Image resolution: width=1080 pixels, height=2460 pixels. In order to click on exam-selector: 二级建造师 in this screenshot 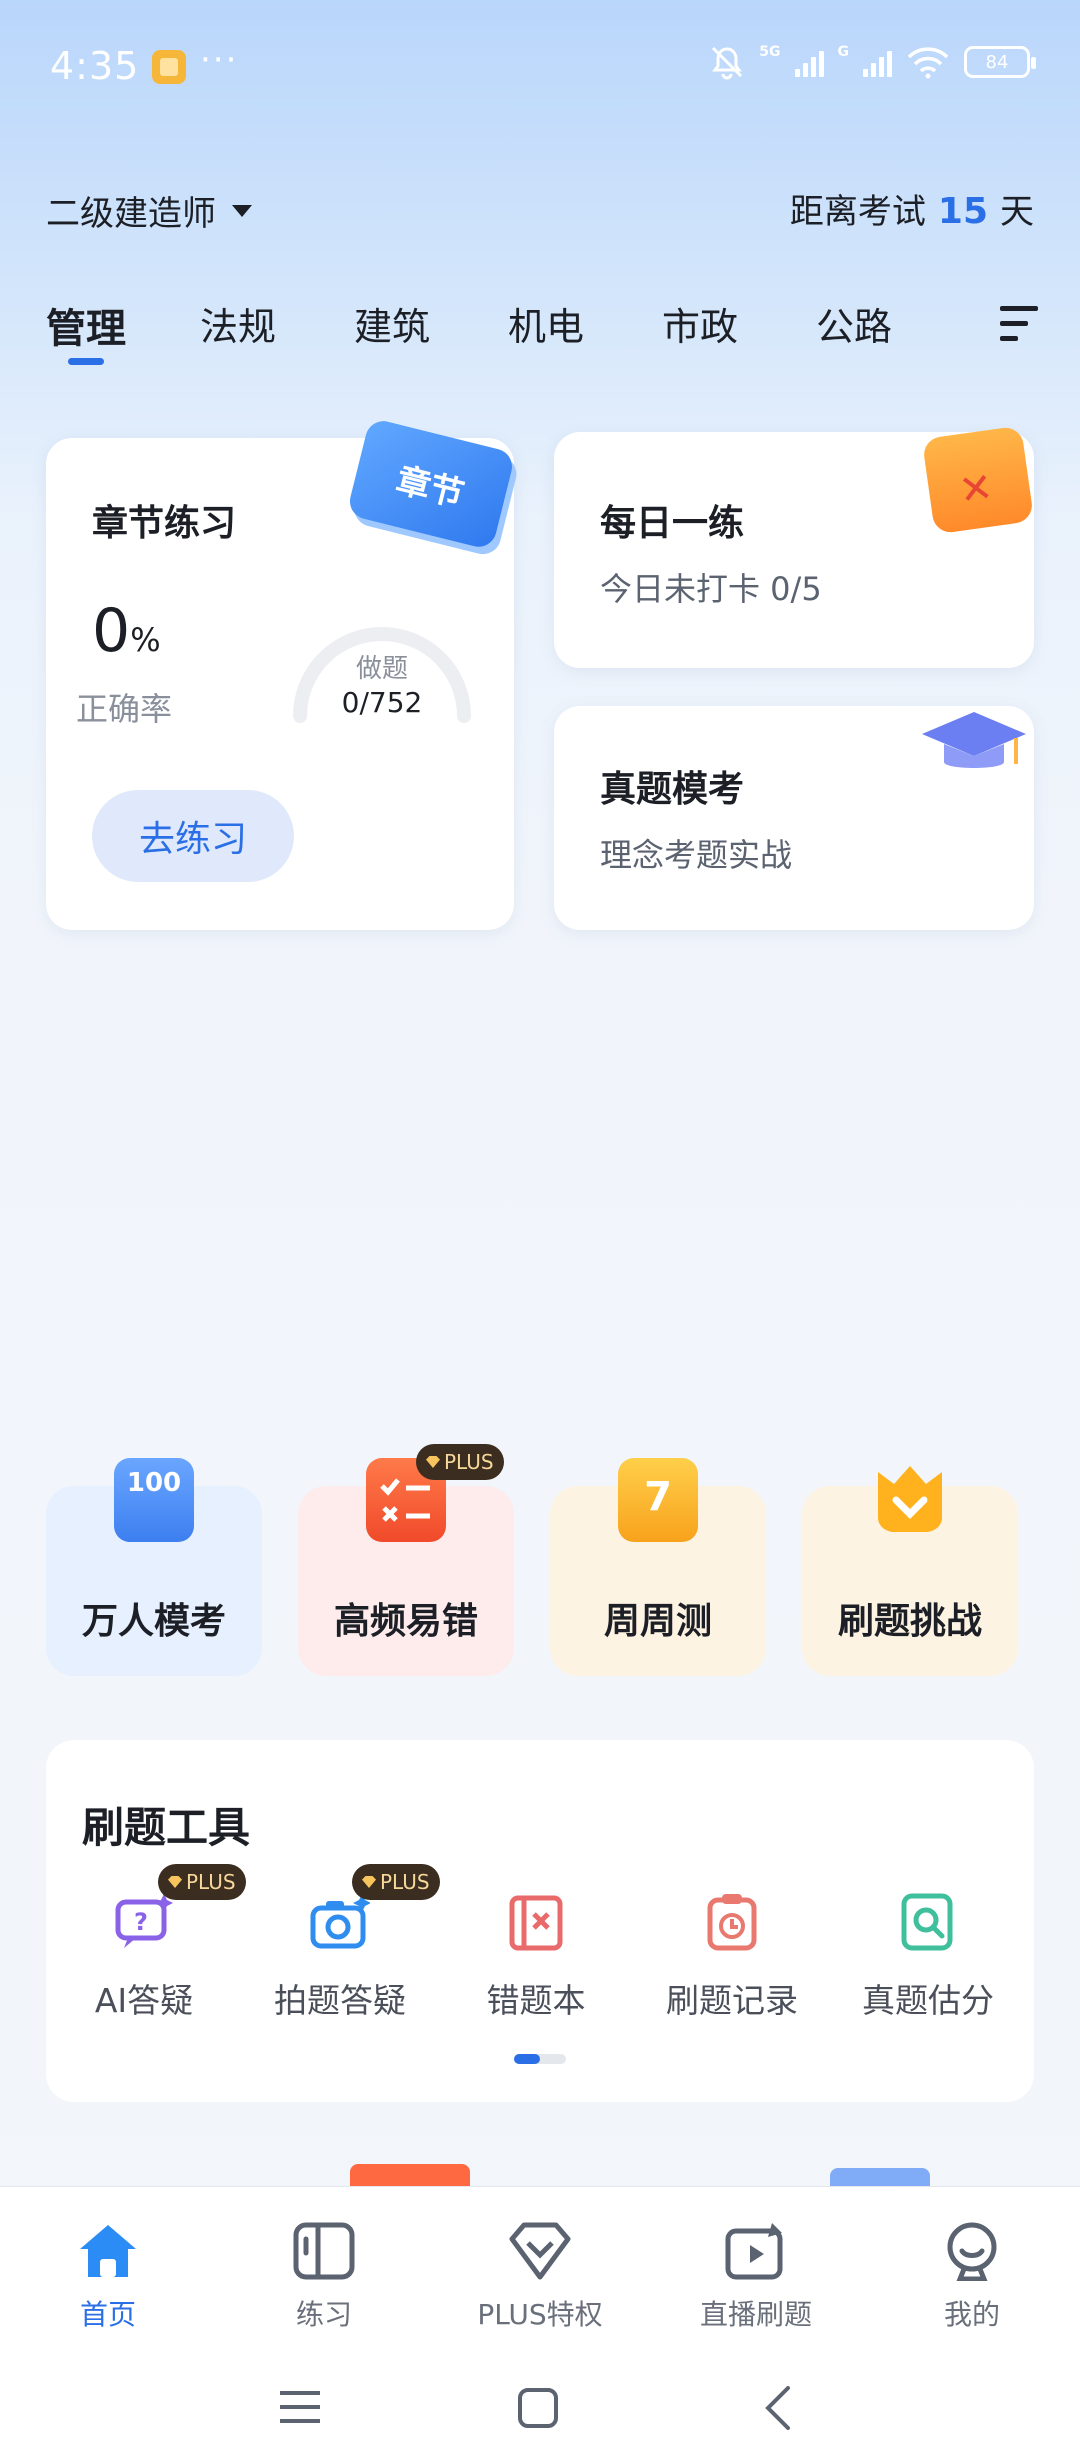, I will do `click(149, 210)`.